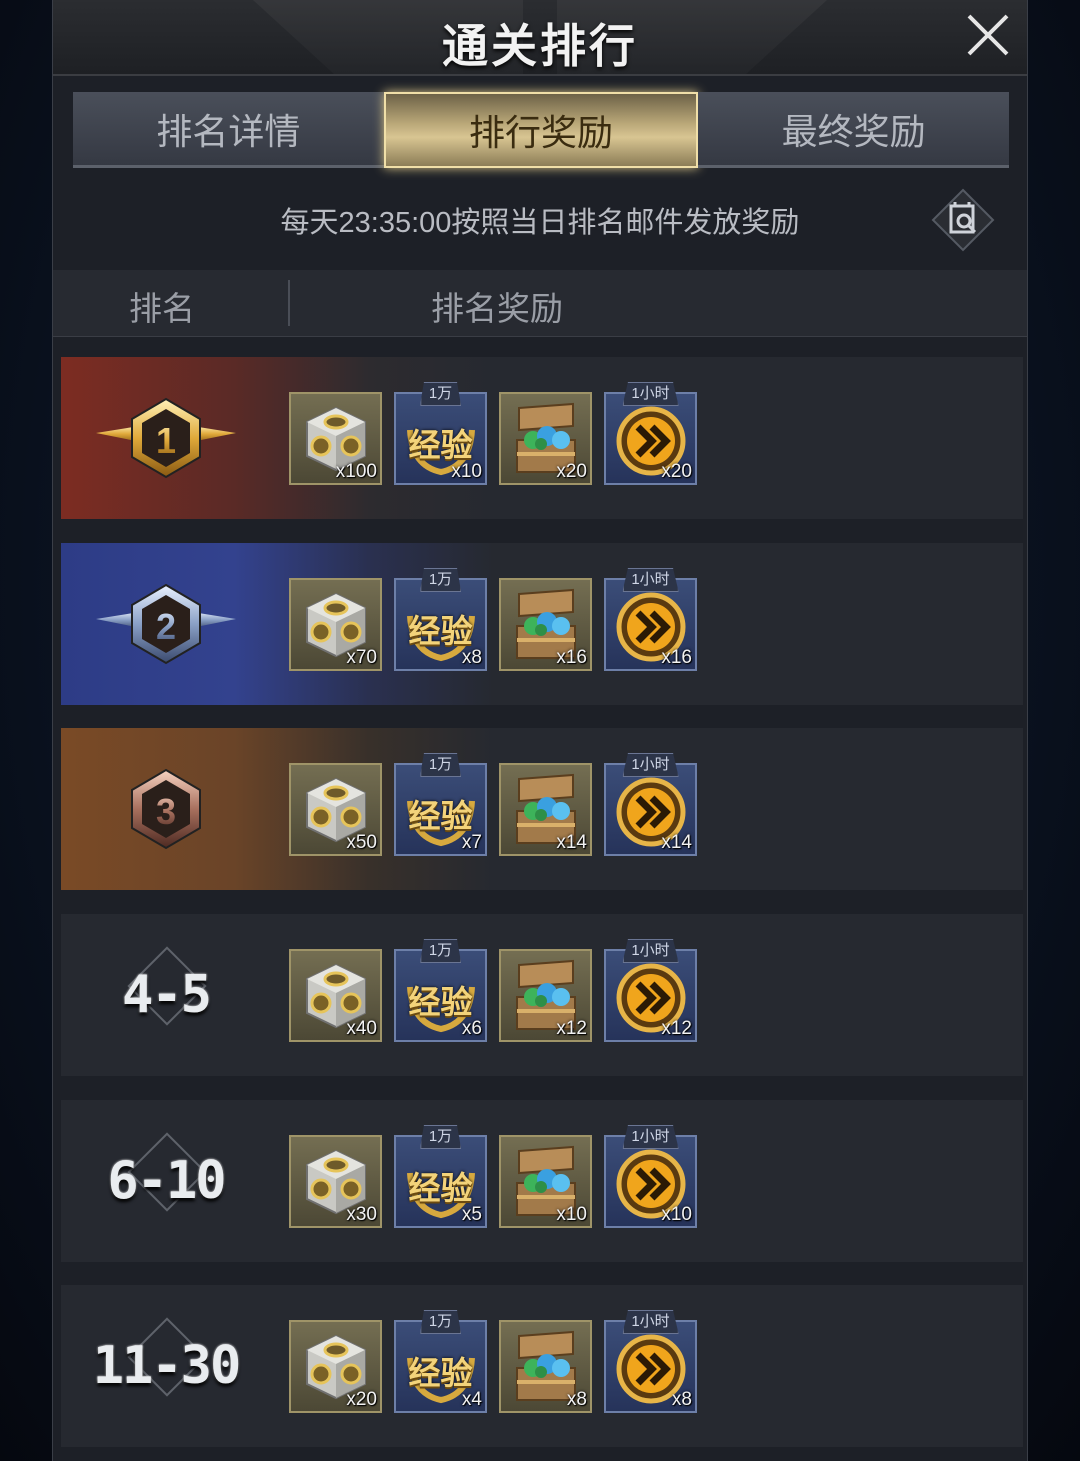  I want to click on reward-item-cube: x30, so click(335, 1181).